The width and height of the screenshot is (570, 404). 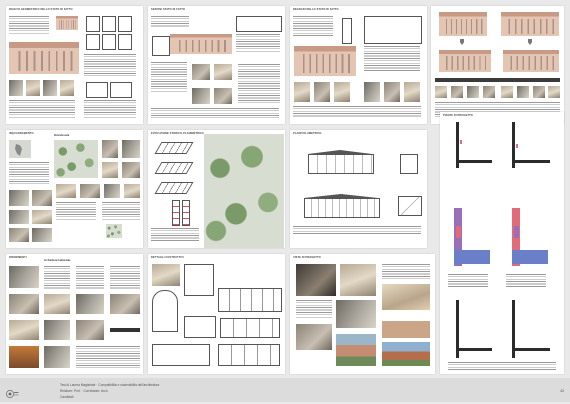 I want to click on board-title: Viste di progetto, so click(x=307, y=257).